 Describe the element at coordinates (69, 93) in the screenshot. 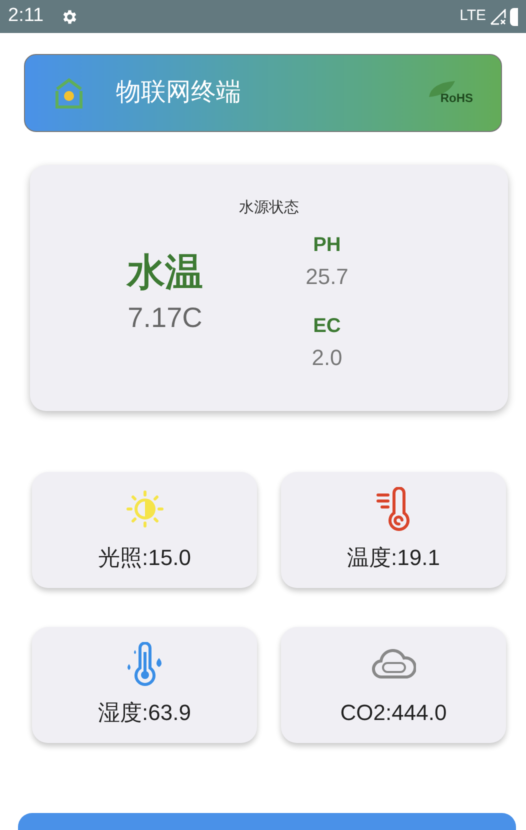

I see `house-sun-icon` at that location.